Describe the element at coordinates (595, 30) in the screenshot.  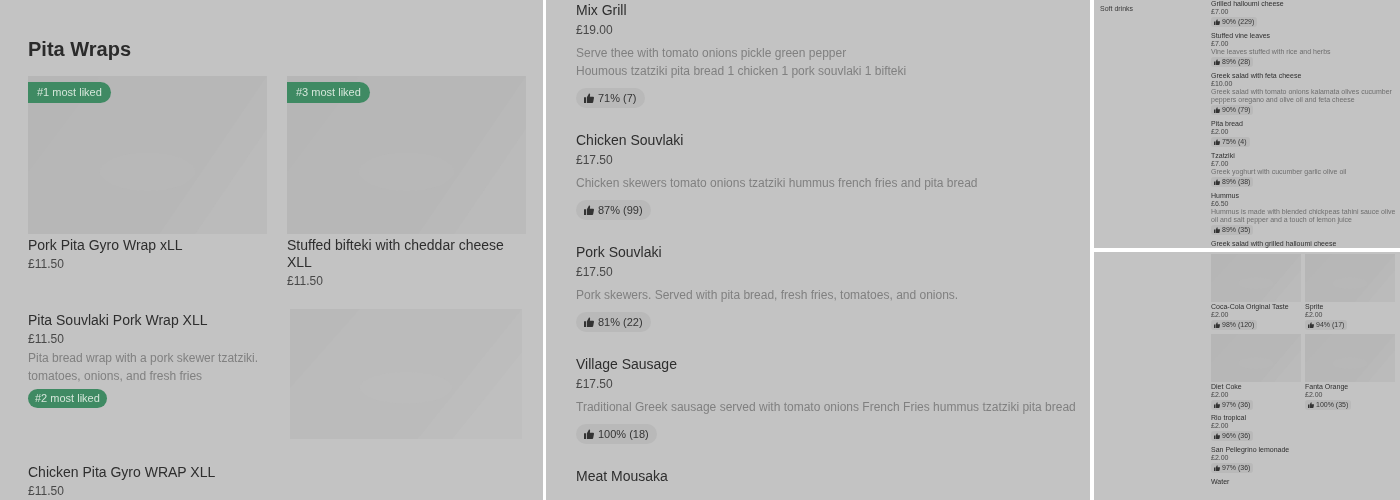
I see `item-price: £19.00` at that location.